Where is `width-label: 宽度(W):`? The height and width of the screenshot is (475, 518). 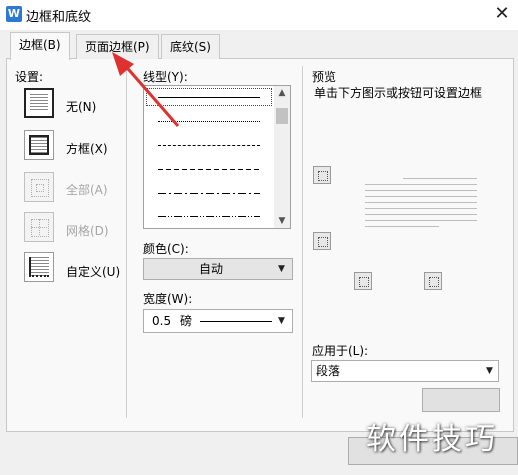 width-label: 宽度(W): is located at coordinates (168, 299).